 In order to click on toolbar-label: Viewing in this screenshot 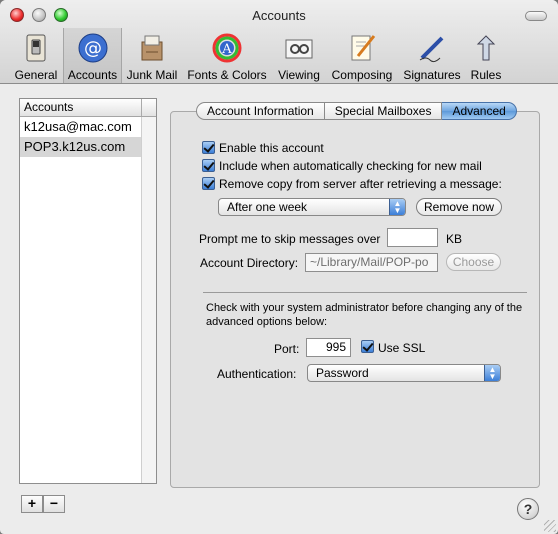, I will do `click(299, 75)`.